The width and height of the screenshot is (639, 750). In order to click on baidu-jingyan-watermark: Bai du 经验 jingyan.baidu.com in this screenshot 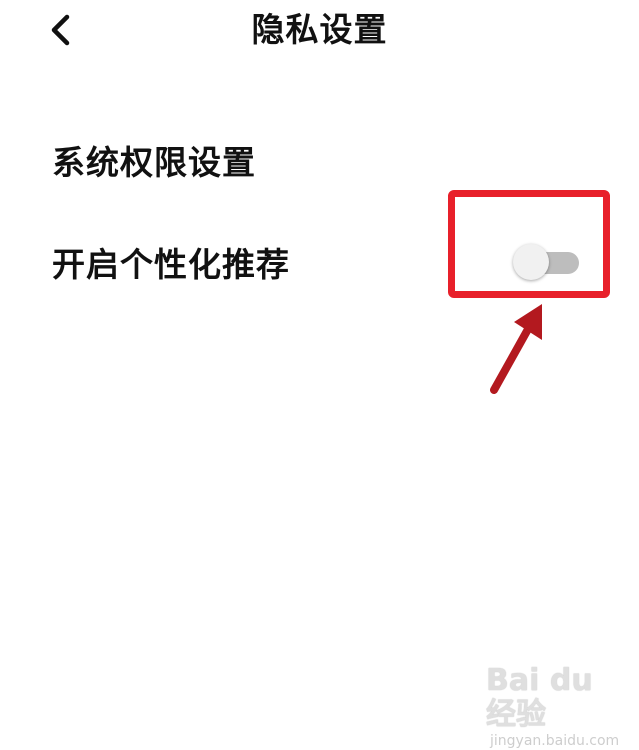, I will do `click(552, 707)`.